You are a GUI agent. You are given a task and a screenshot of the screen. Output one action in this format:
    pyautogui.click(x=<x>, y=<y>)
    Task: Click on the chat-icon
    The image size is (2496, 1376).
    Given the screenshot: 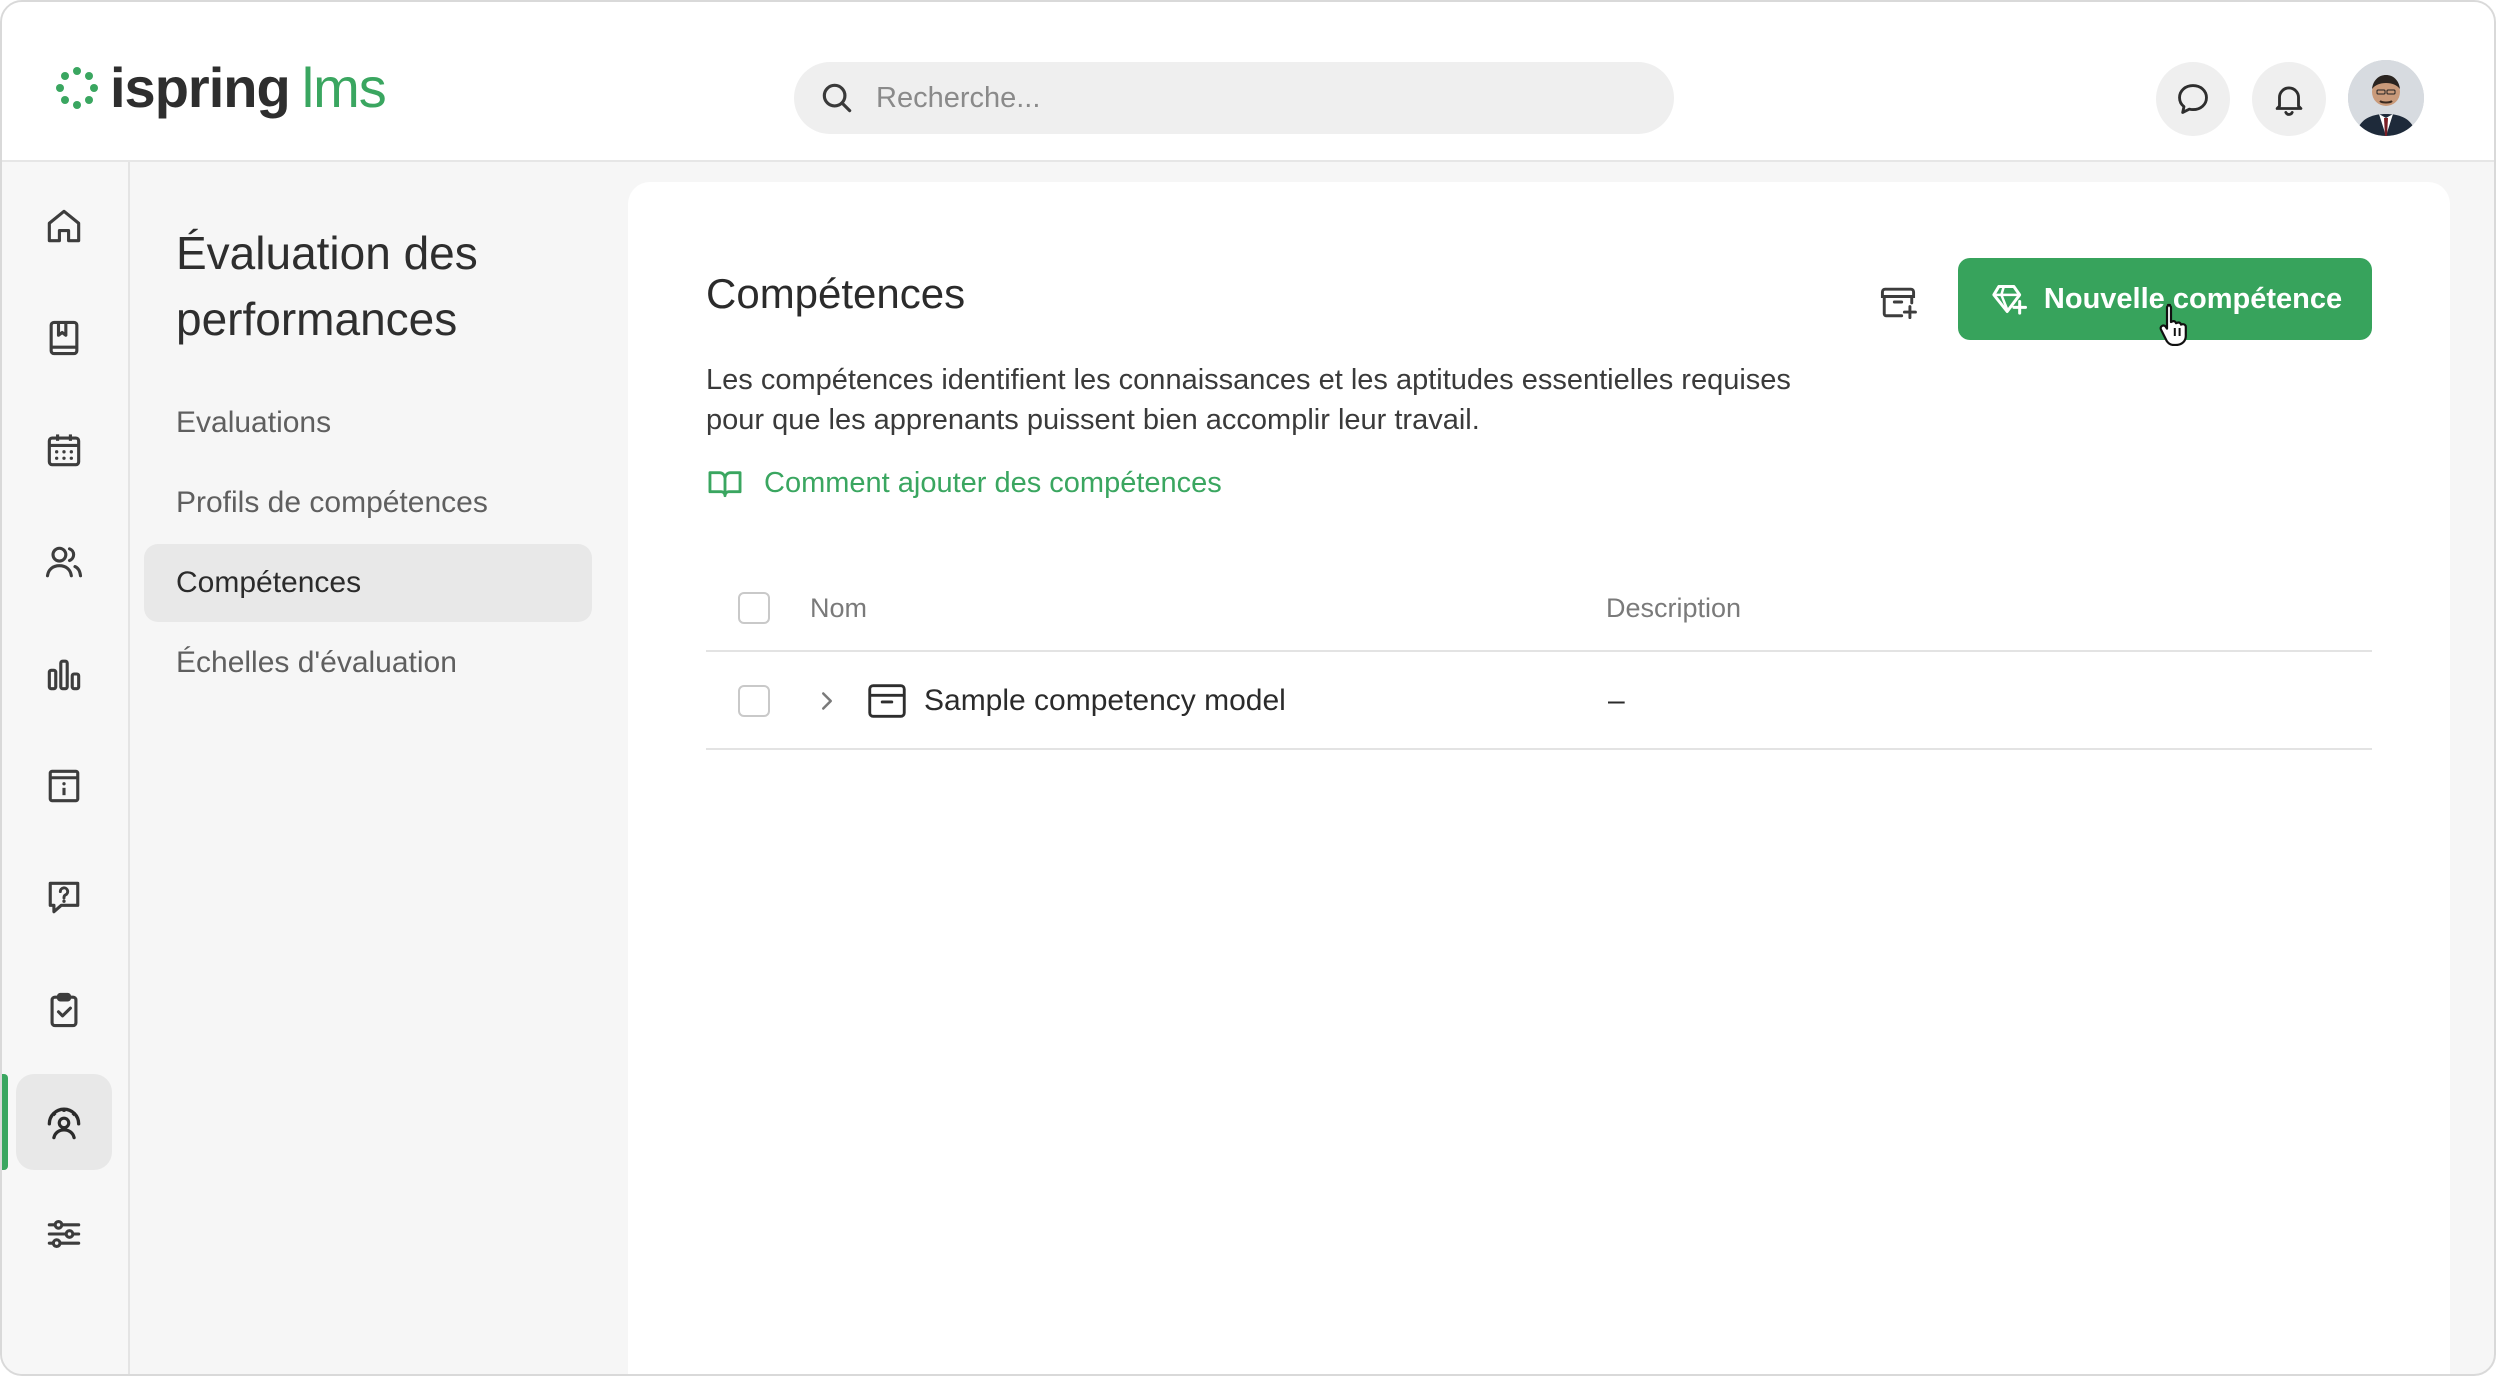 What is the action you would take?
    pyautogui.click(x=2193, y=99)
    